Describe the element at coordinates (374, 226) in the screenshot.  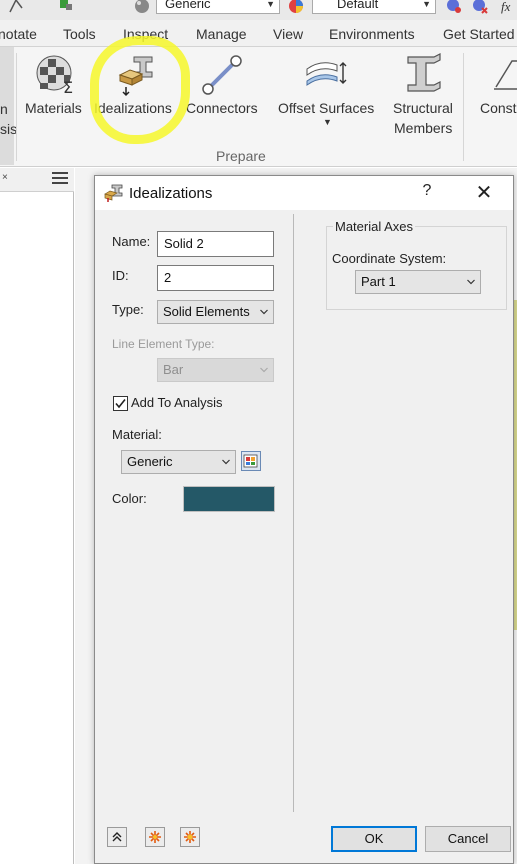
I see `material-axes-title: Material Axes` at that location.